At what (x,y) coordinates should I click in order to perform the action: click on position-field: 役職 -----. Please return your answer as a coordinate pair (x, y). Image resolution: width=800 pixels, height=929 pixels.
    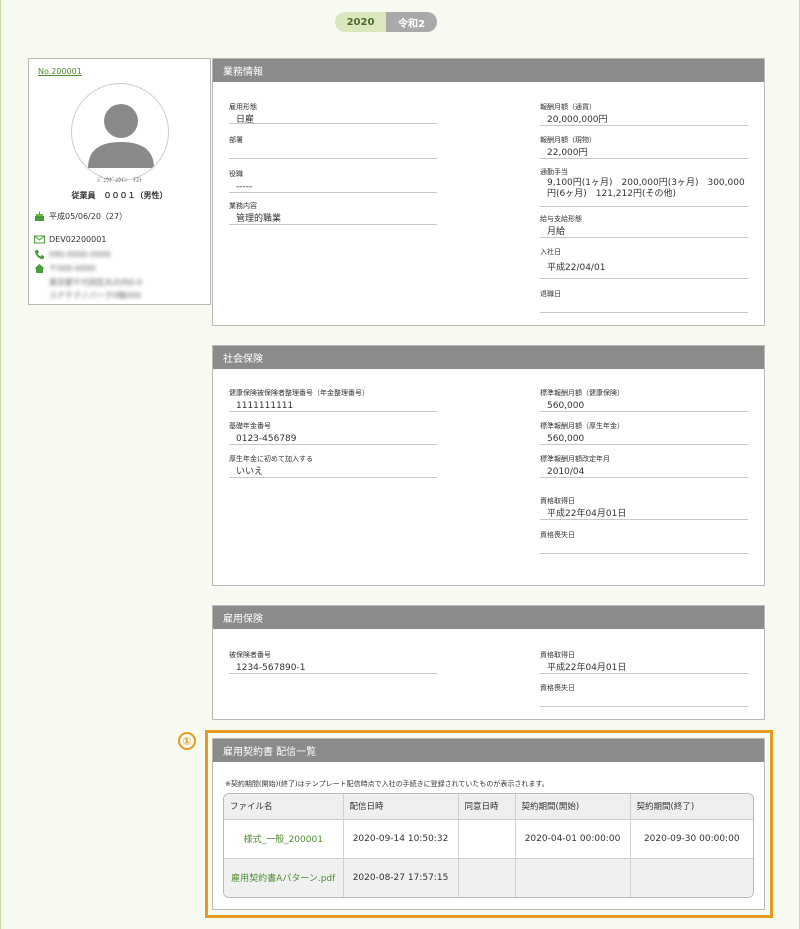
    Looking at the image, I should click on (333, 181).